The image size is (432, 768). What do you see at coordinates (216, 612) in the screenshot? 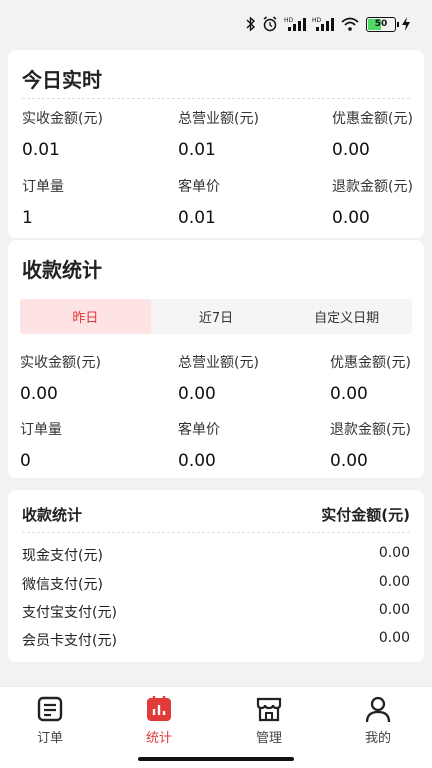
I see `payment-row: 支付宝支付(元) 0.00` at bounding box center [216, 612].